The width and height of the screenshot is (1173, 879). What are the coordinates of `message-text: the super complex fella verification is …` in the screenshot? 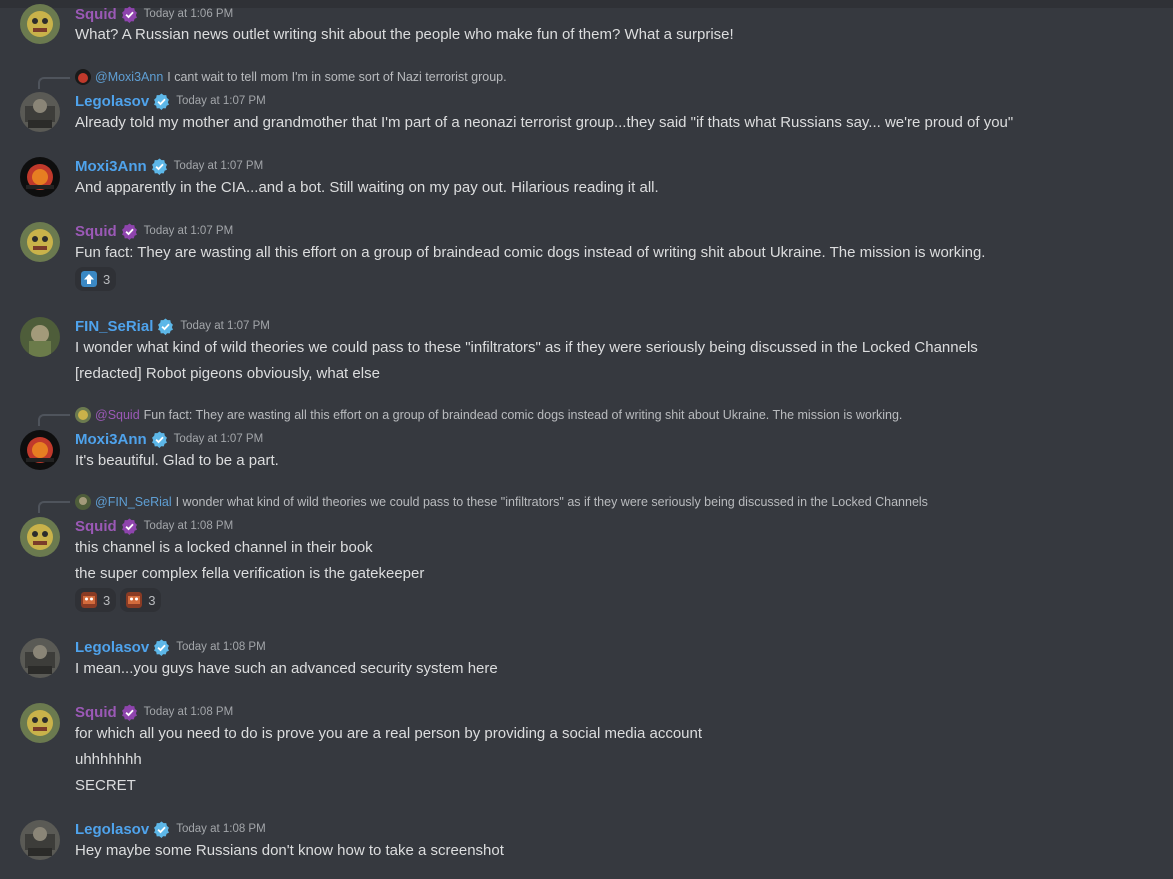 It's located at (250, 573).